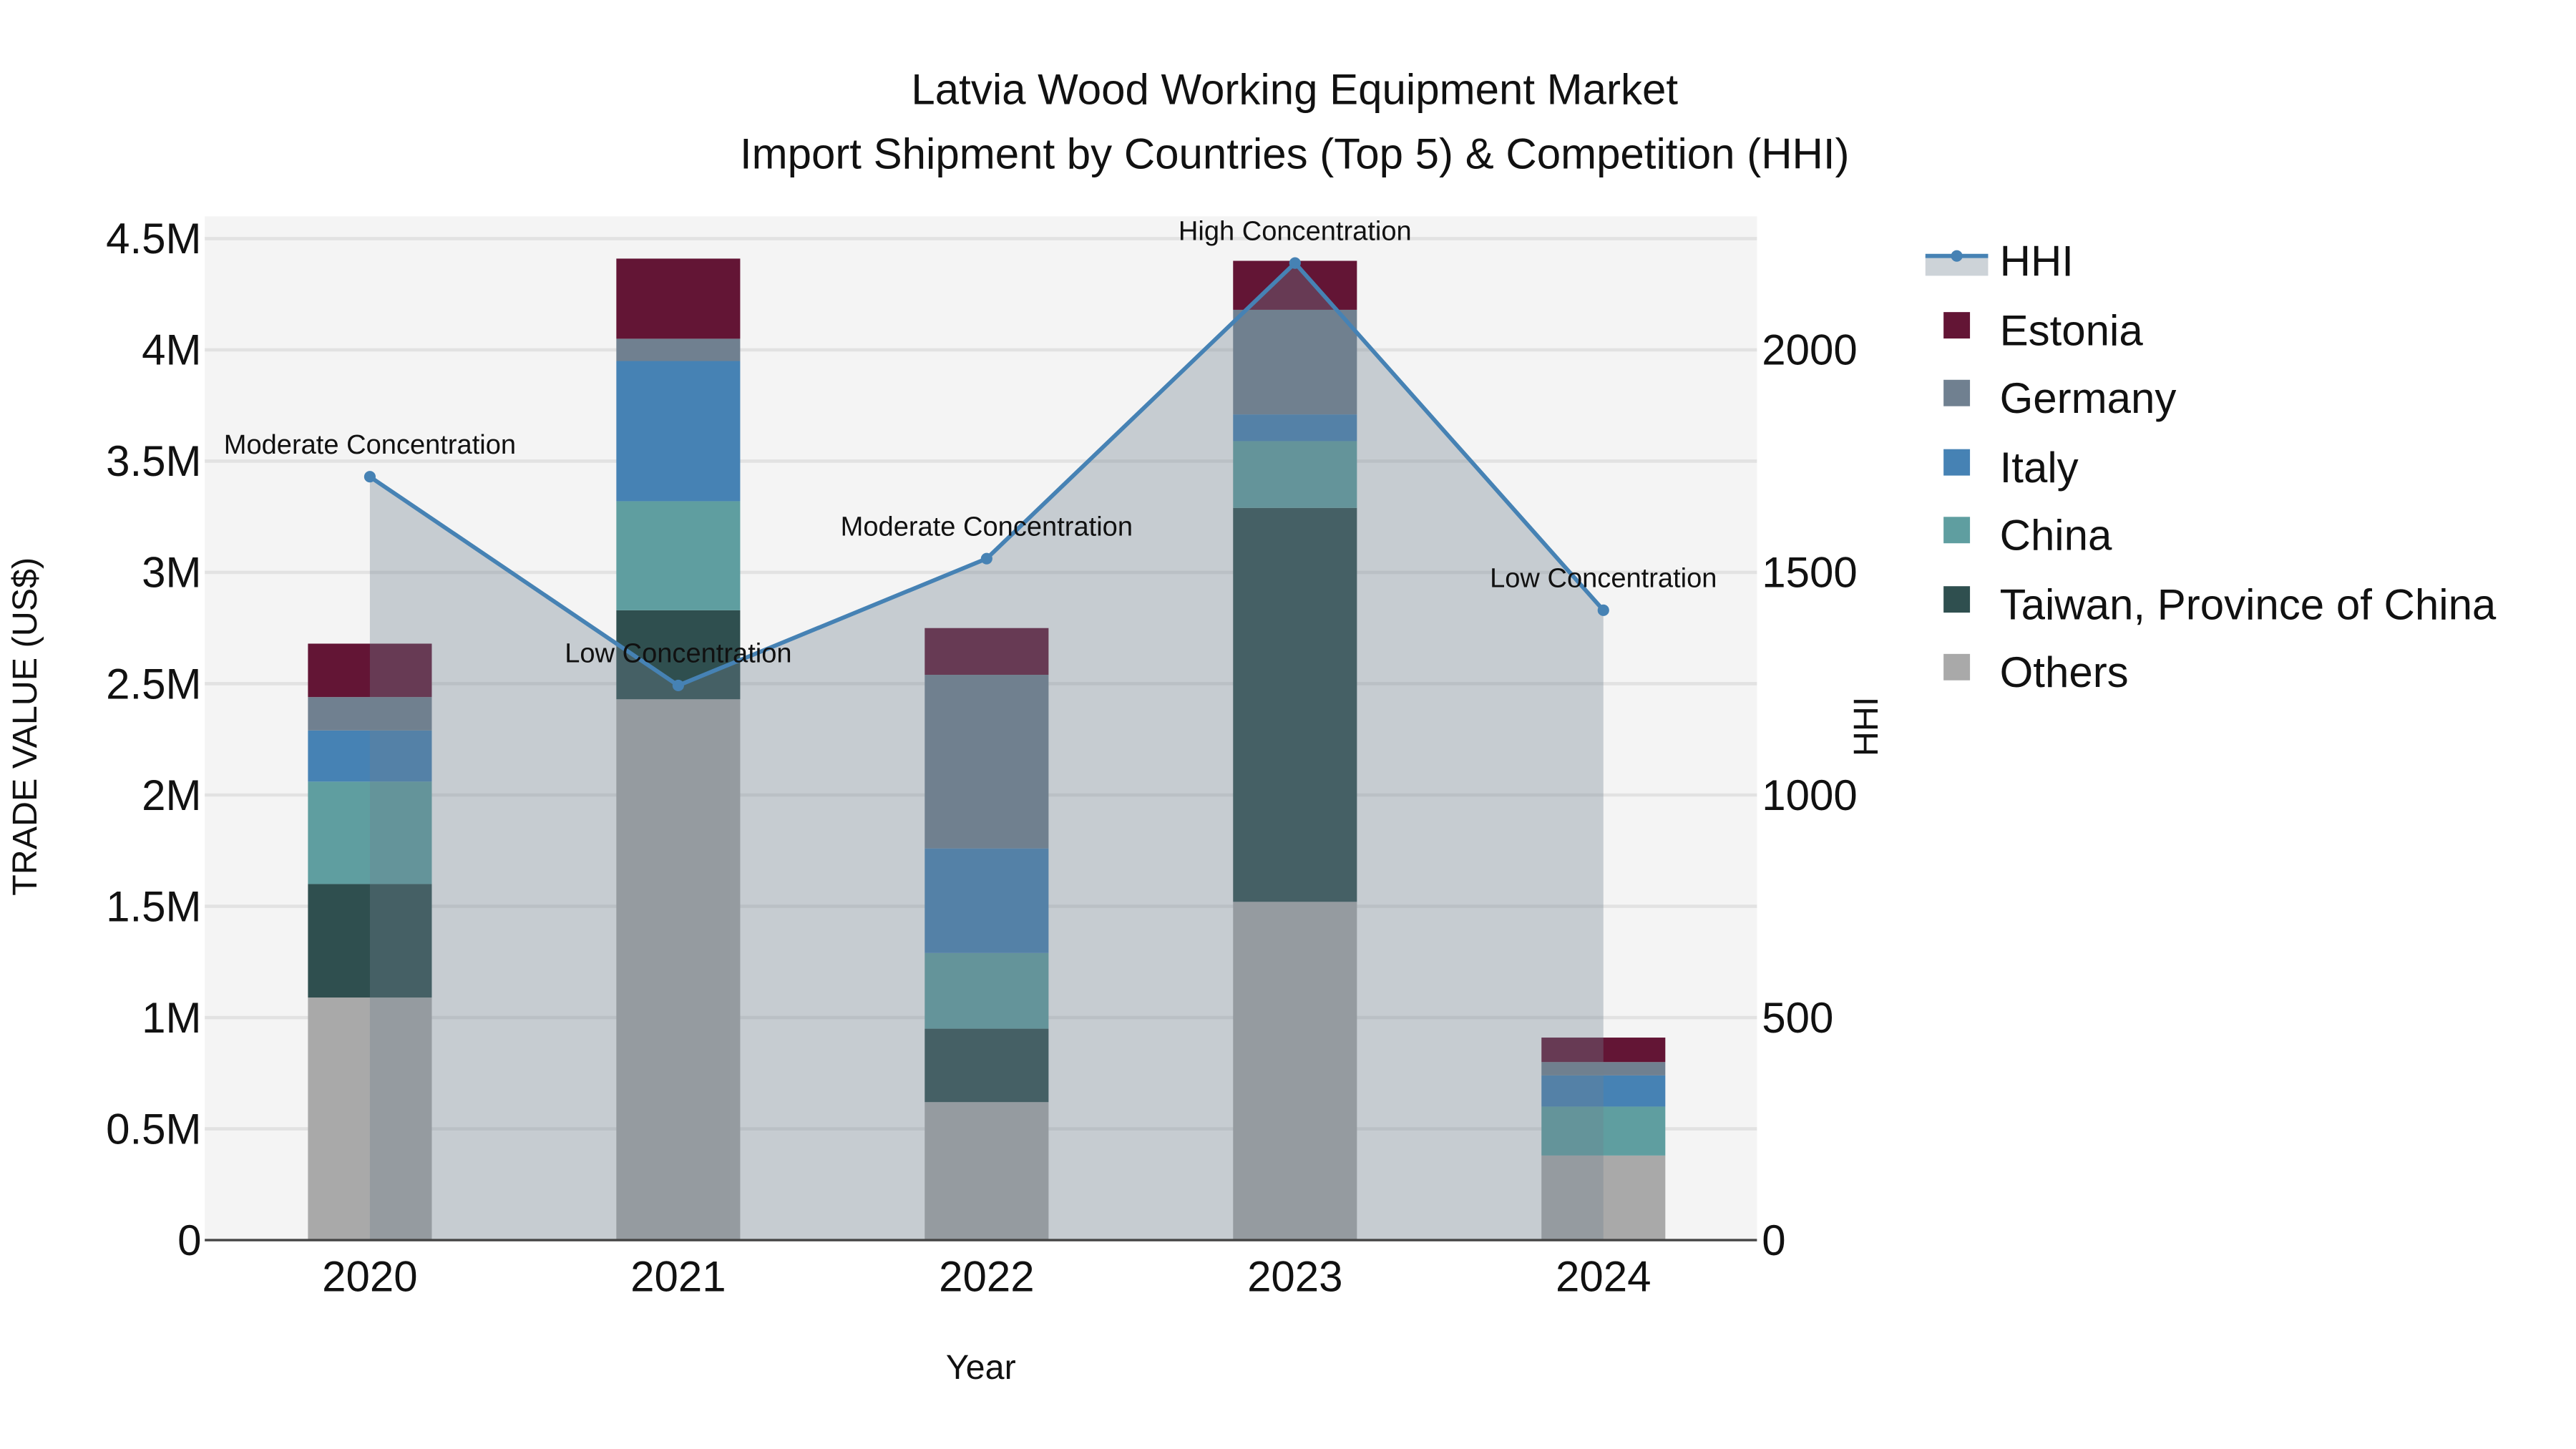  Describe the element at coordinates (678, 298) in the screenshot. I see `bar-estonia-2021` at that location.